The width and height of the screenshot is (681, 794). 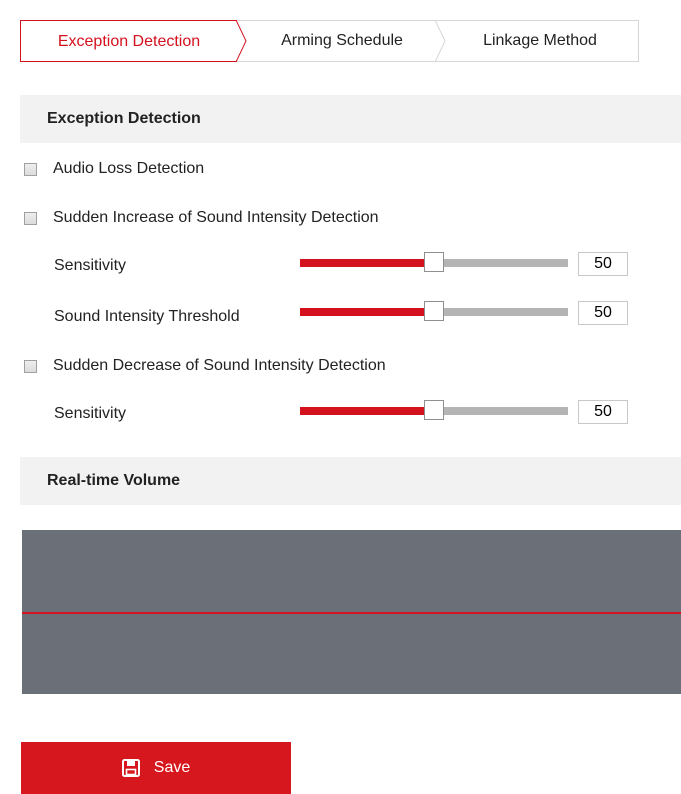 What do you see at coordinates (603, 313) in the screenshot?
I see `threshold-input` at bounding box center [603, 313].